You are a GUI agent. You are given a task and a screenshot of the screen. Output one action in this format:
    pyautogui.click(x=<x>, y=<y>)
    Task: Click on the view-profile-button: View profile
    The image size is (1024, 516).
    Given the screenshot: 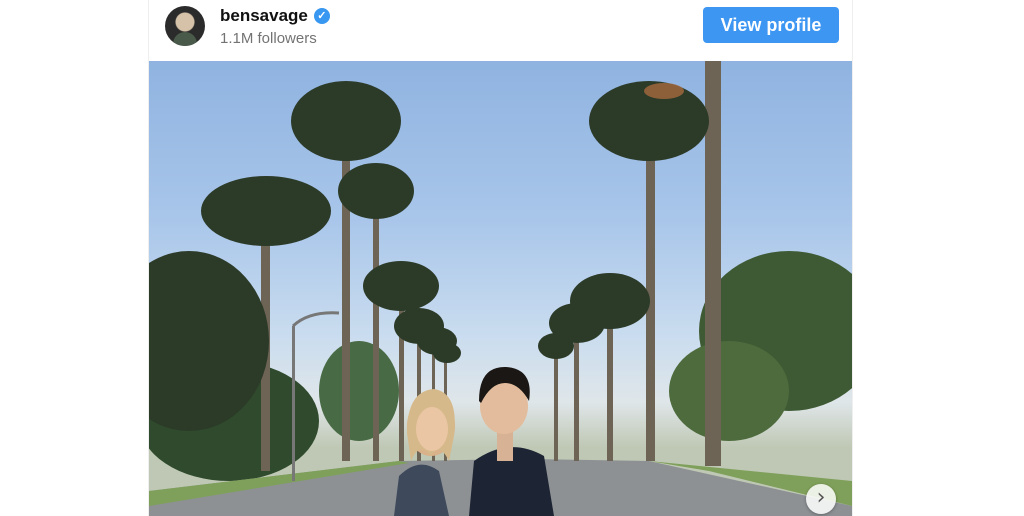 What is the action you would take?
    pyautogui.click(x=771, y=25)
    